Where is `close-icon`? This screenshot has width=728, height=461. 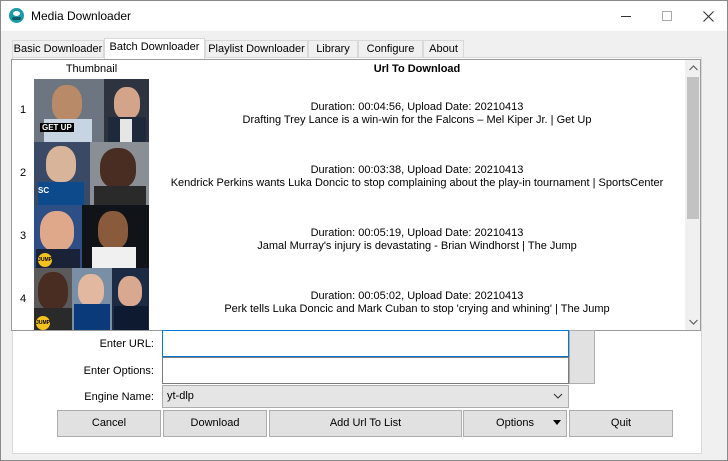
close-icon is located at coordinates (708, 16).